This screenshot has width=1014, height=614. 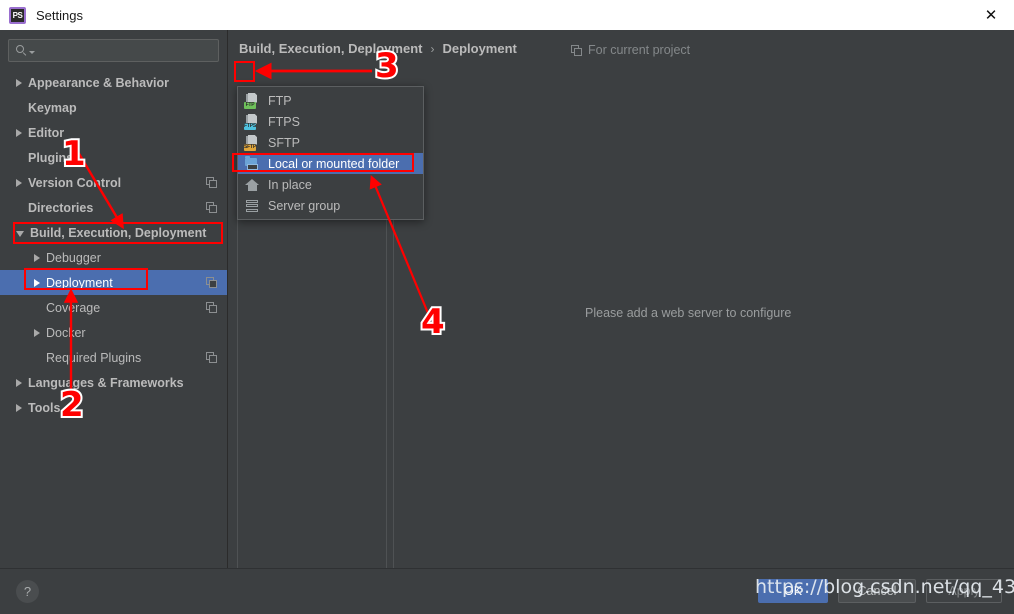 What do you see at coordinates (479, 48) in the screenshot?
I see `breadcrumb-leaf: Deployment` at bounding box center [479, 48].